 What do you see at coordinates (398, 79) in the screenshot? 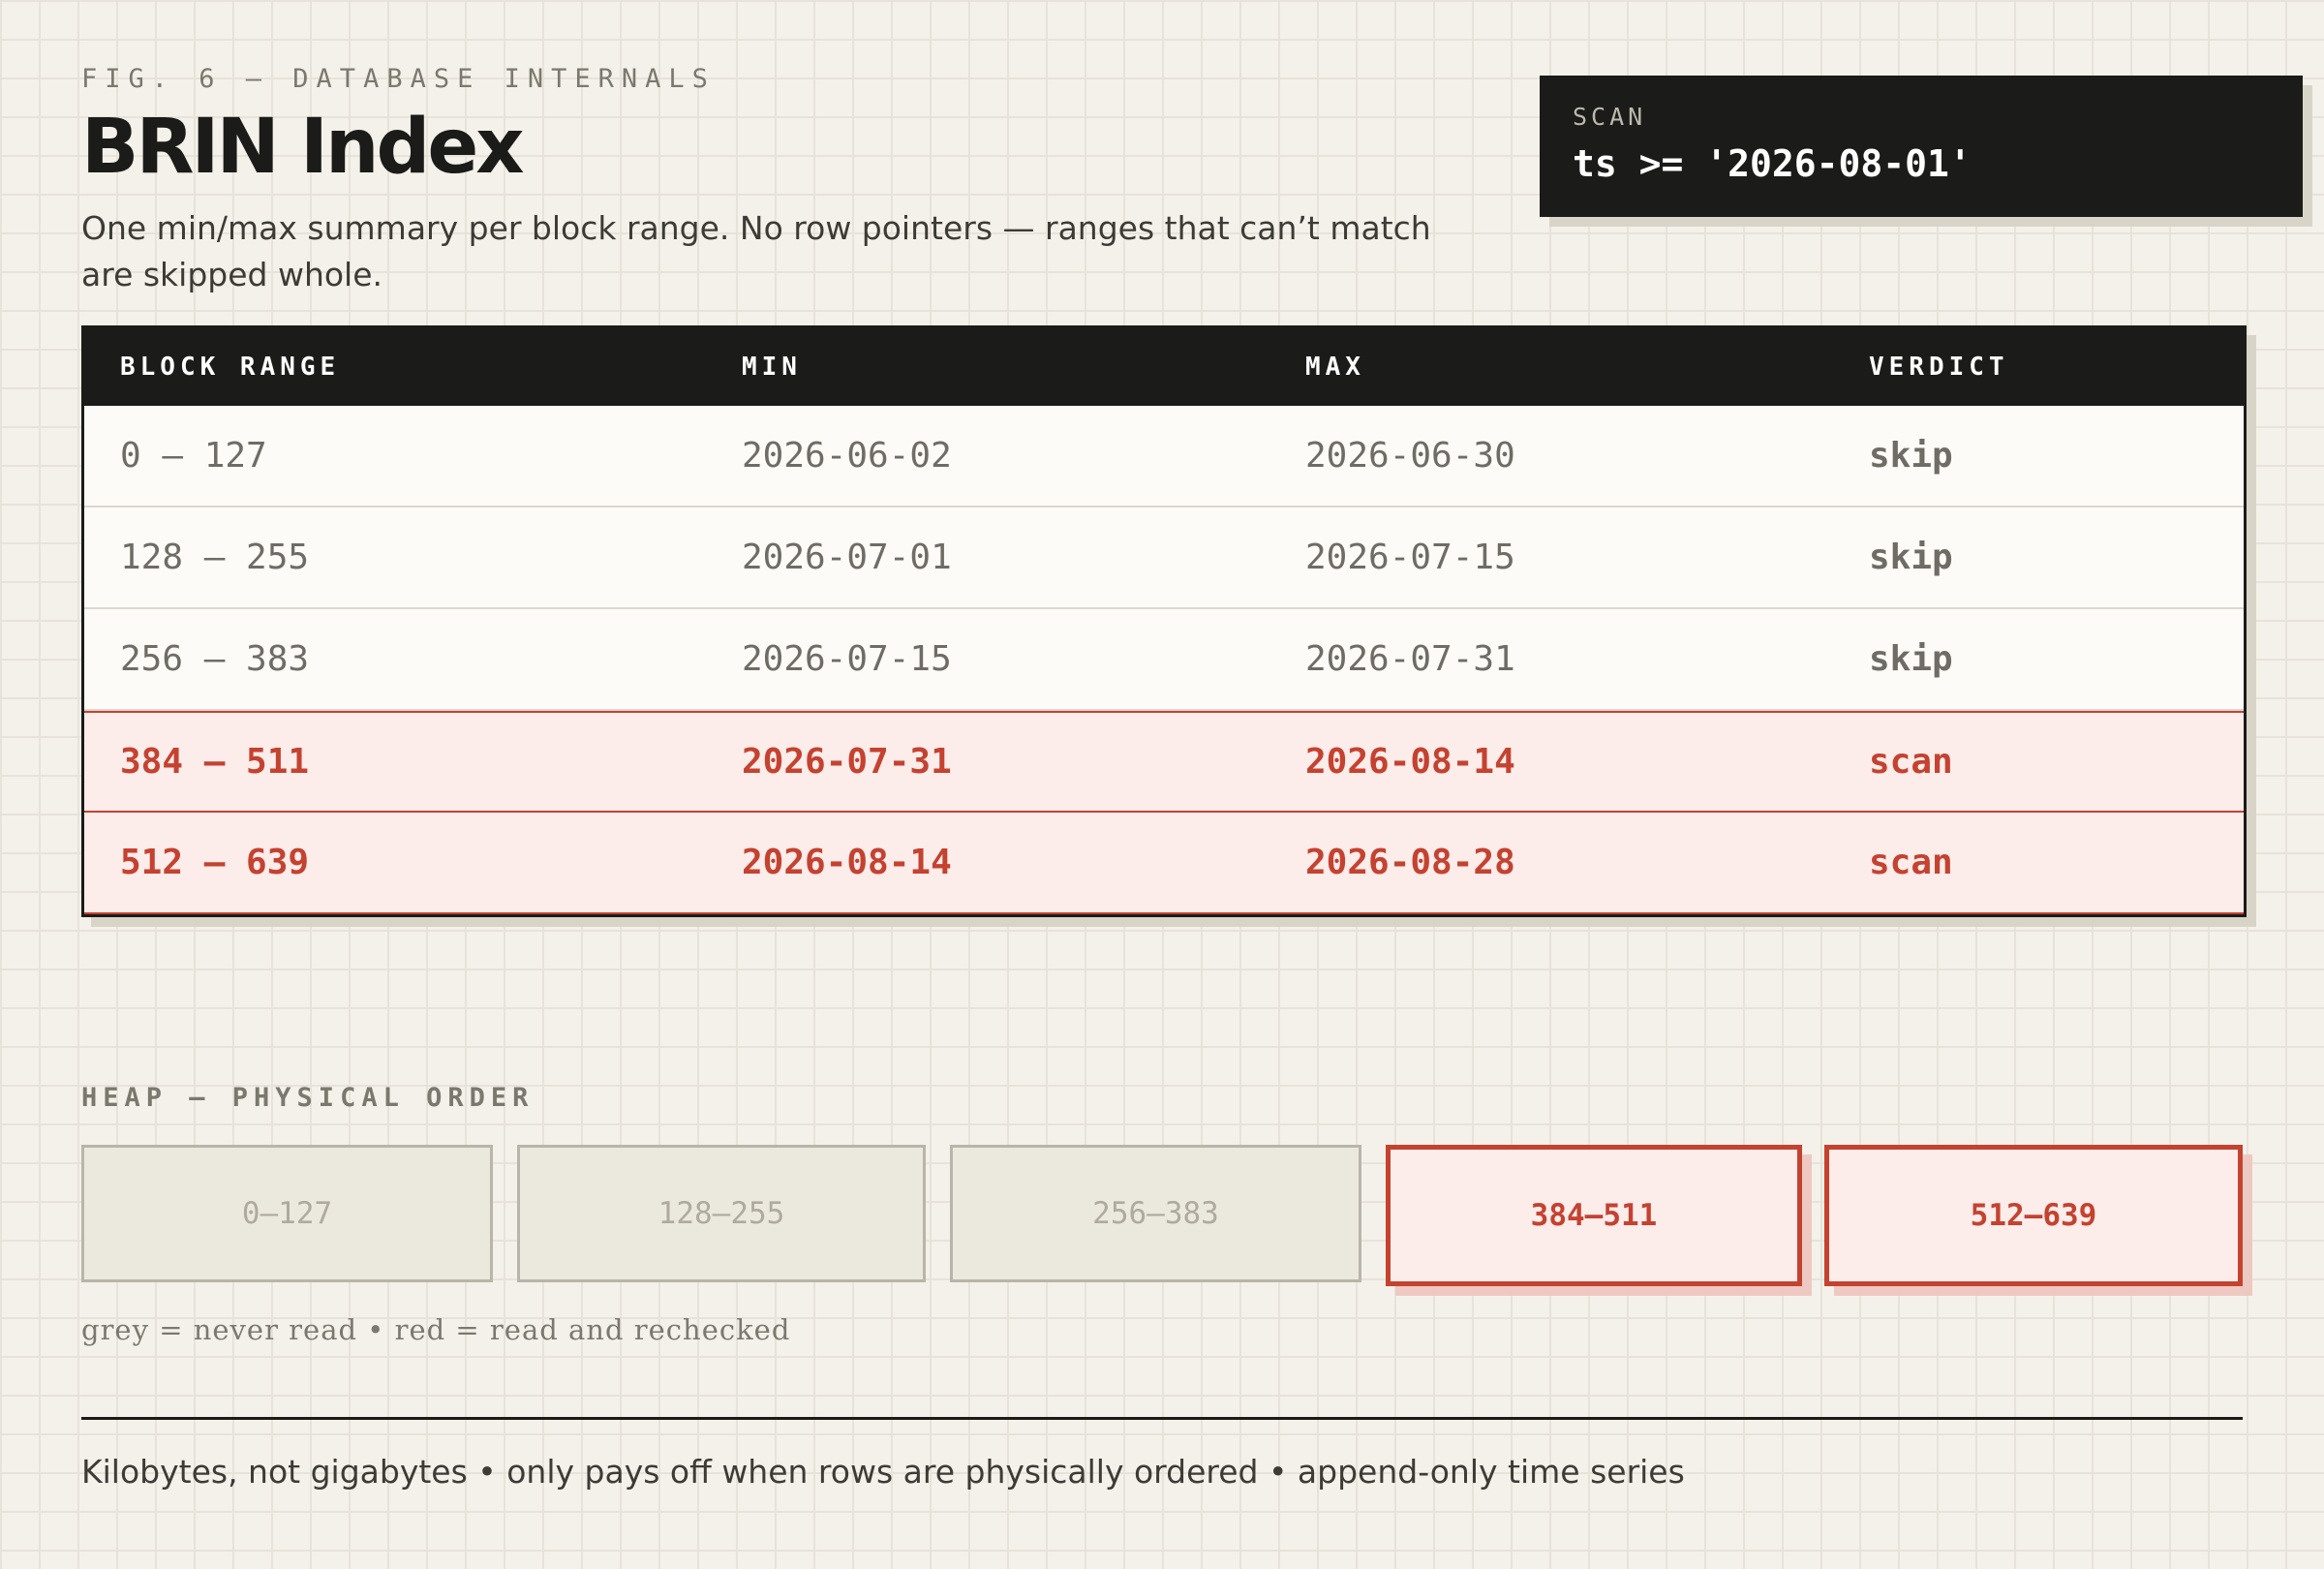
I see `figure-eyebrow: FIG. 6 — DATABASE INTERNALS` at bounding box center [398, 79].